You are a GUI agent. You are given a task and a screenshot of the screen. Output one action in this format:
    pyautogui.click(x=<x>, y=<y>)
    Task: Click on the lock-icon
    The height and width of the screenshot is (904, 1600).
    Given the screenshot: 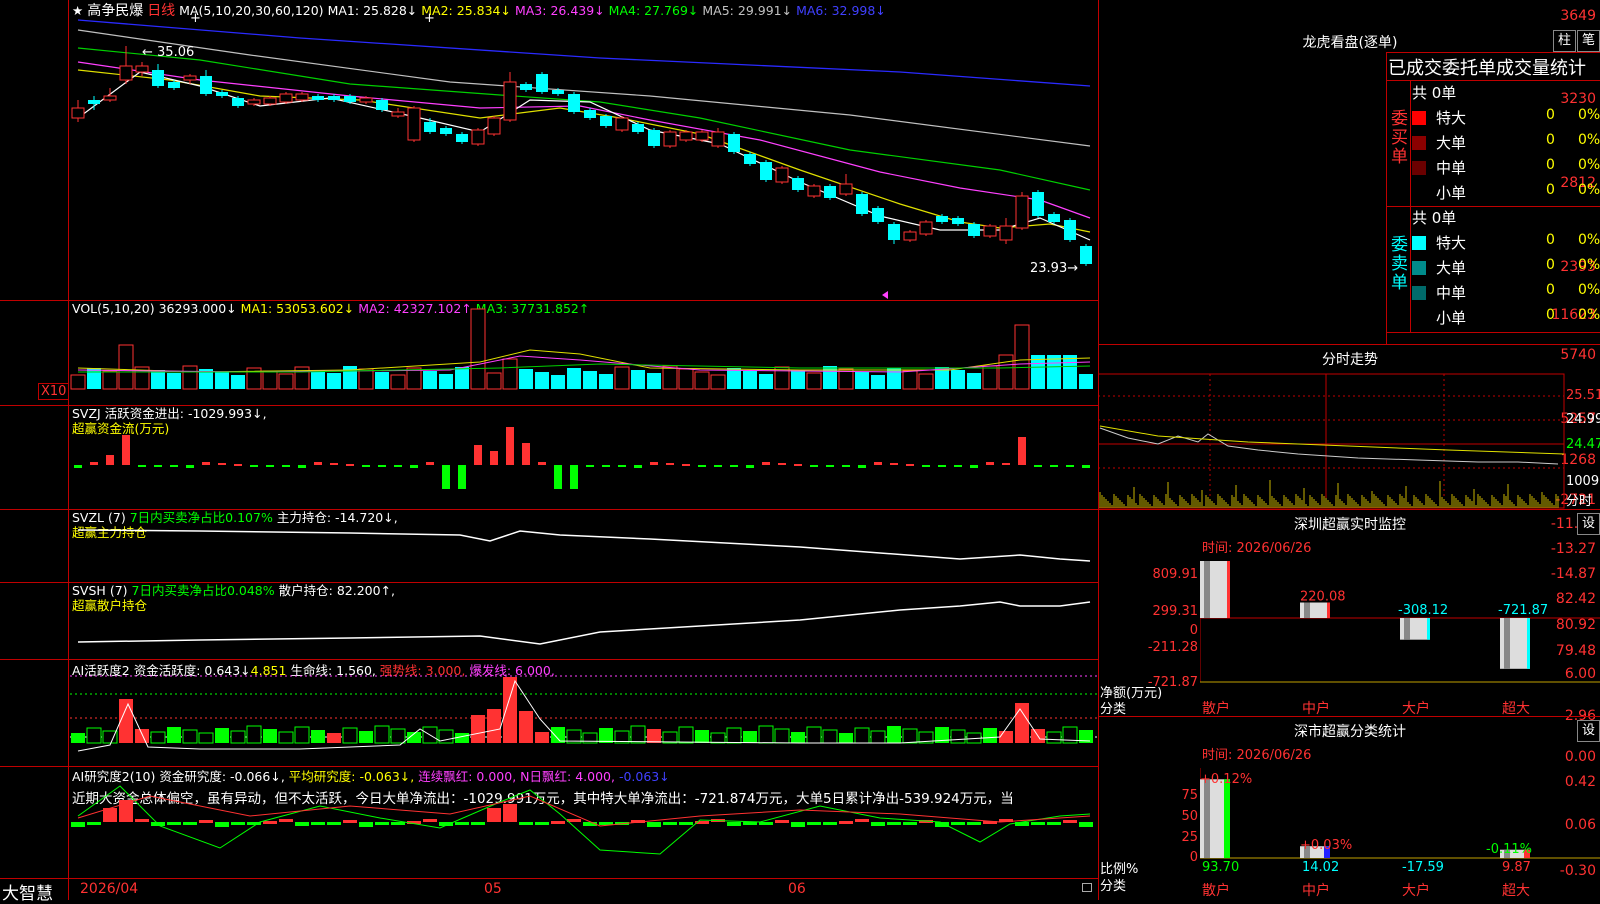 What is the action you would take?
    pyautogui.click(x=1087, y=887)
    